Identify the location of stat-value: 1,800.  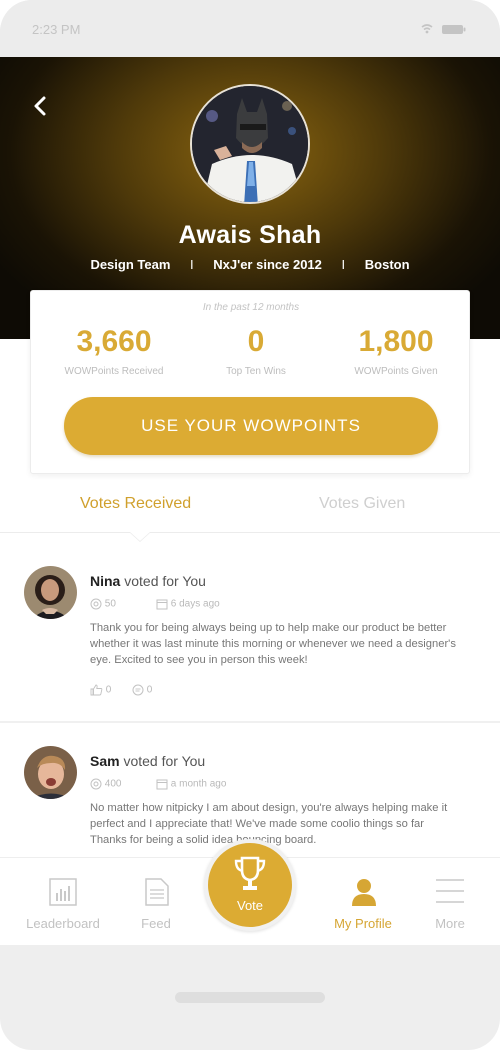
(396, 341).